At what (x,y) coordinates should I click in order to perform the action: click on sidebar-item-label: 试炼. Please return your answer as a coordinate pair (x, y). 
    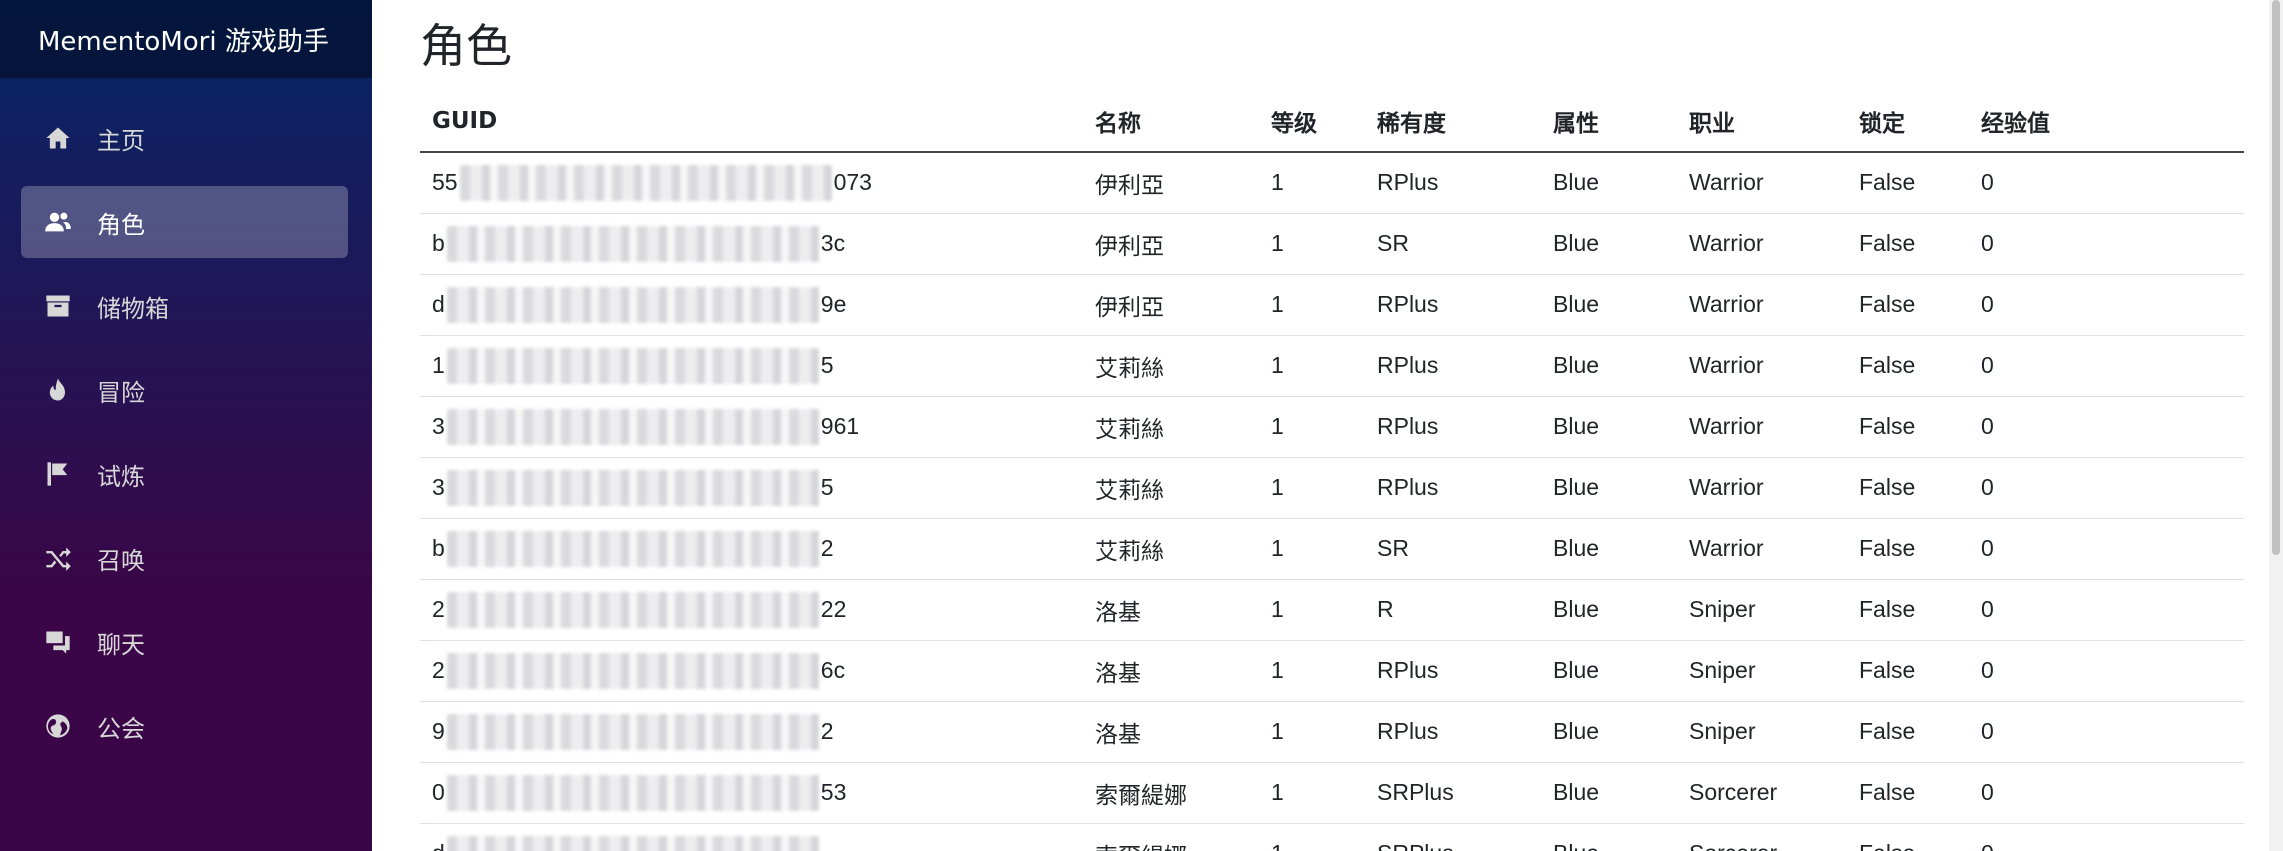
    Looking at the image, I should click on (121, 476).